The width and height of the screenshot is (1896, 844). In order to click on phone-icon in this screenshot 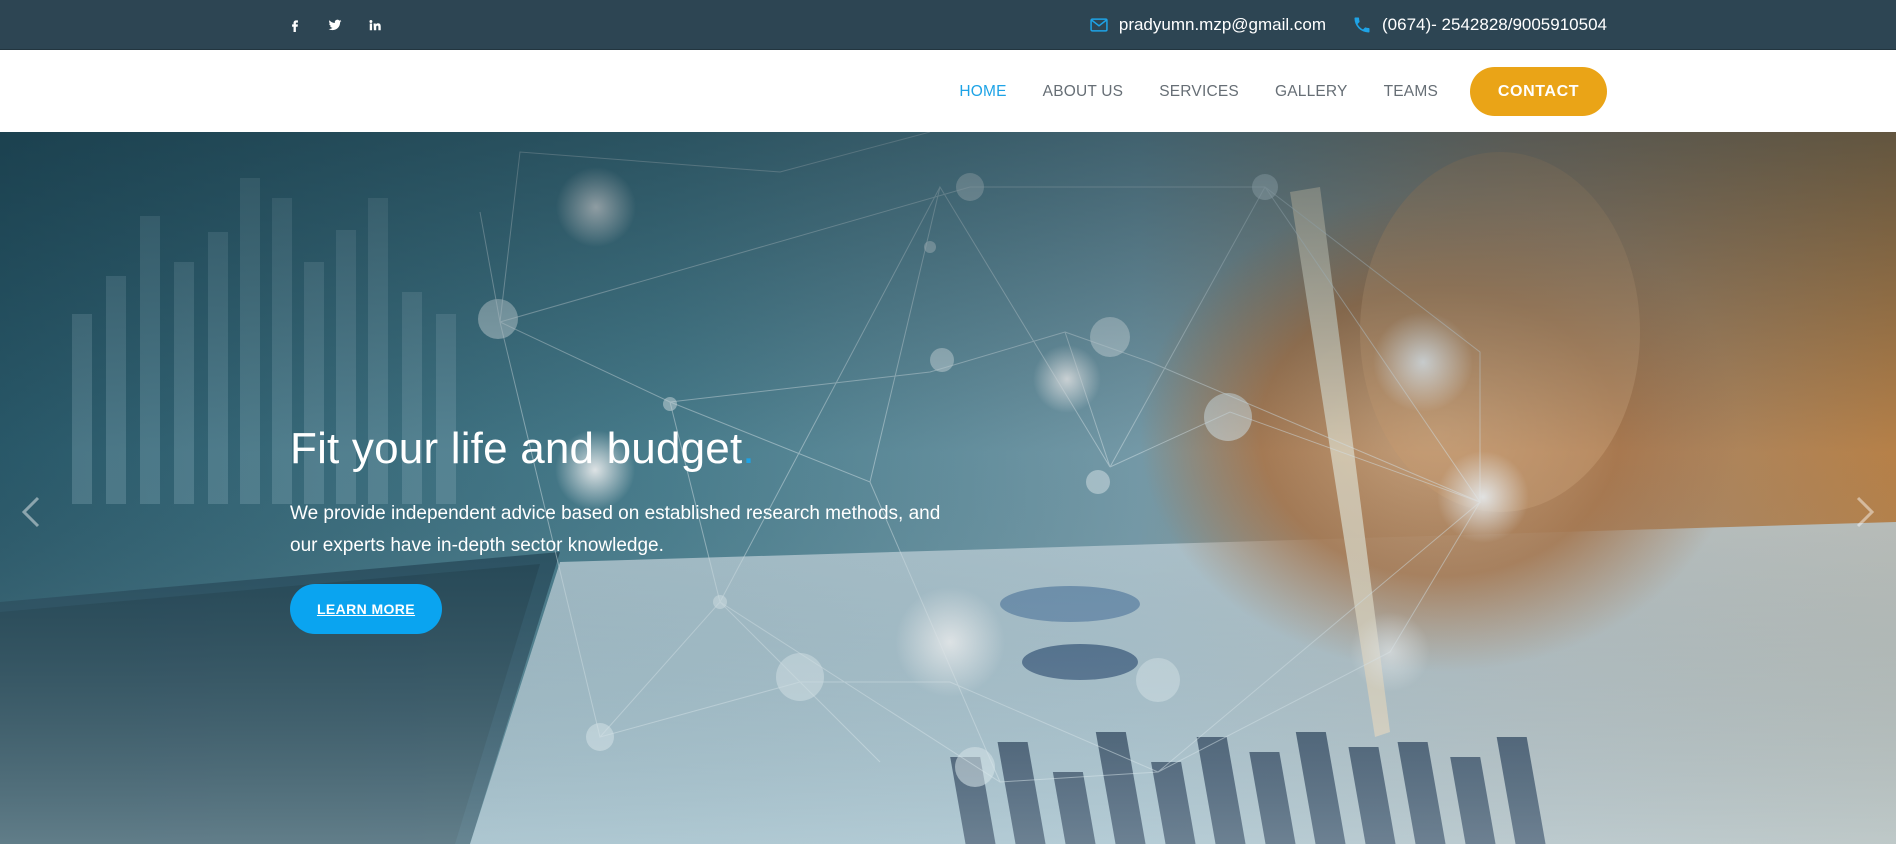, I will do `click(1362, 25)`.